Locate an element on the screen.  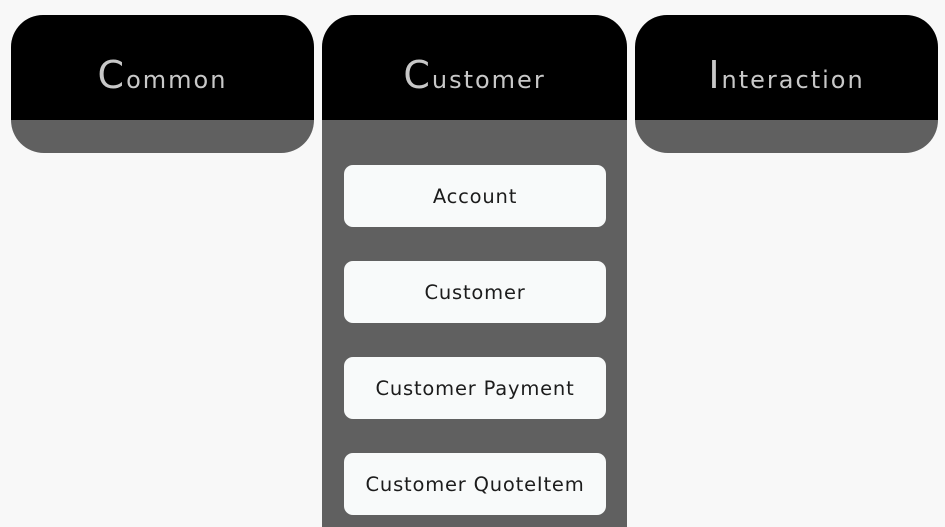
tab-interaction: Interaction is located at coordinates (786, 84).